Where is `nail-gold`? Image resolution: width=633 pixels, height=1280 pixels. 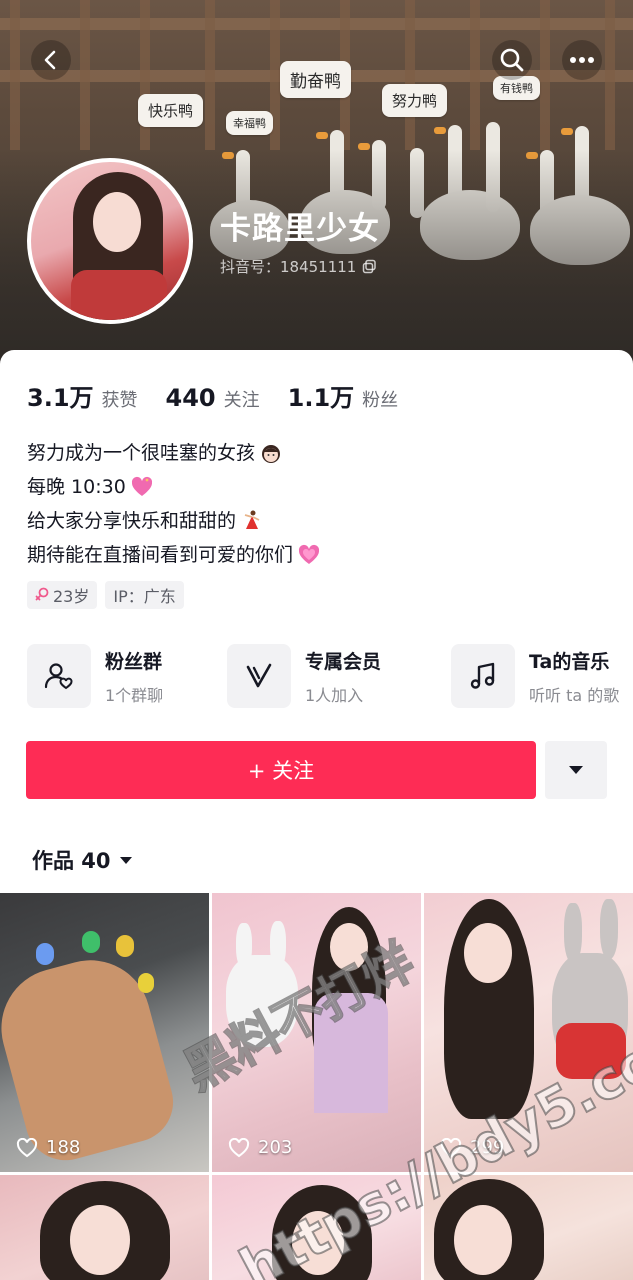 nail-gold is located at coordinates (125, 946).